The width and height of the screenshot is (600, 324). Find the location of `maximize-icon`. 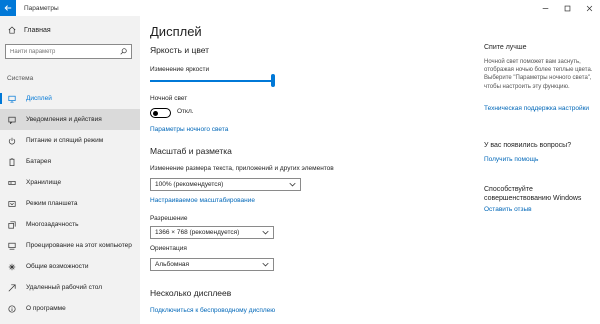

maximize-icon is located at coordinates (567, 8).